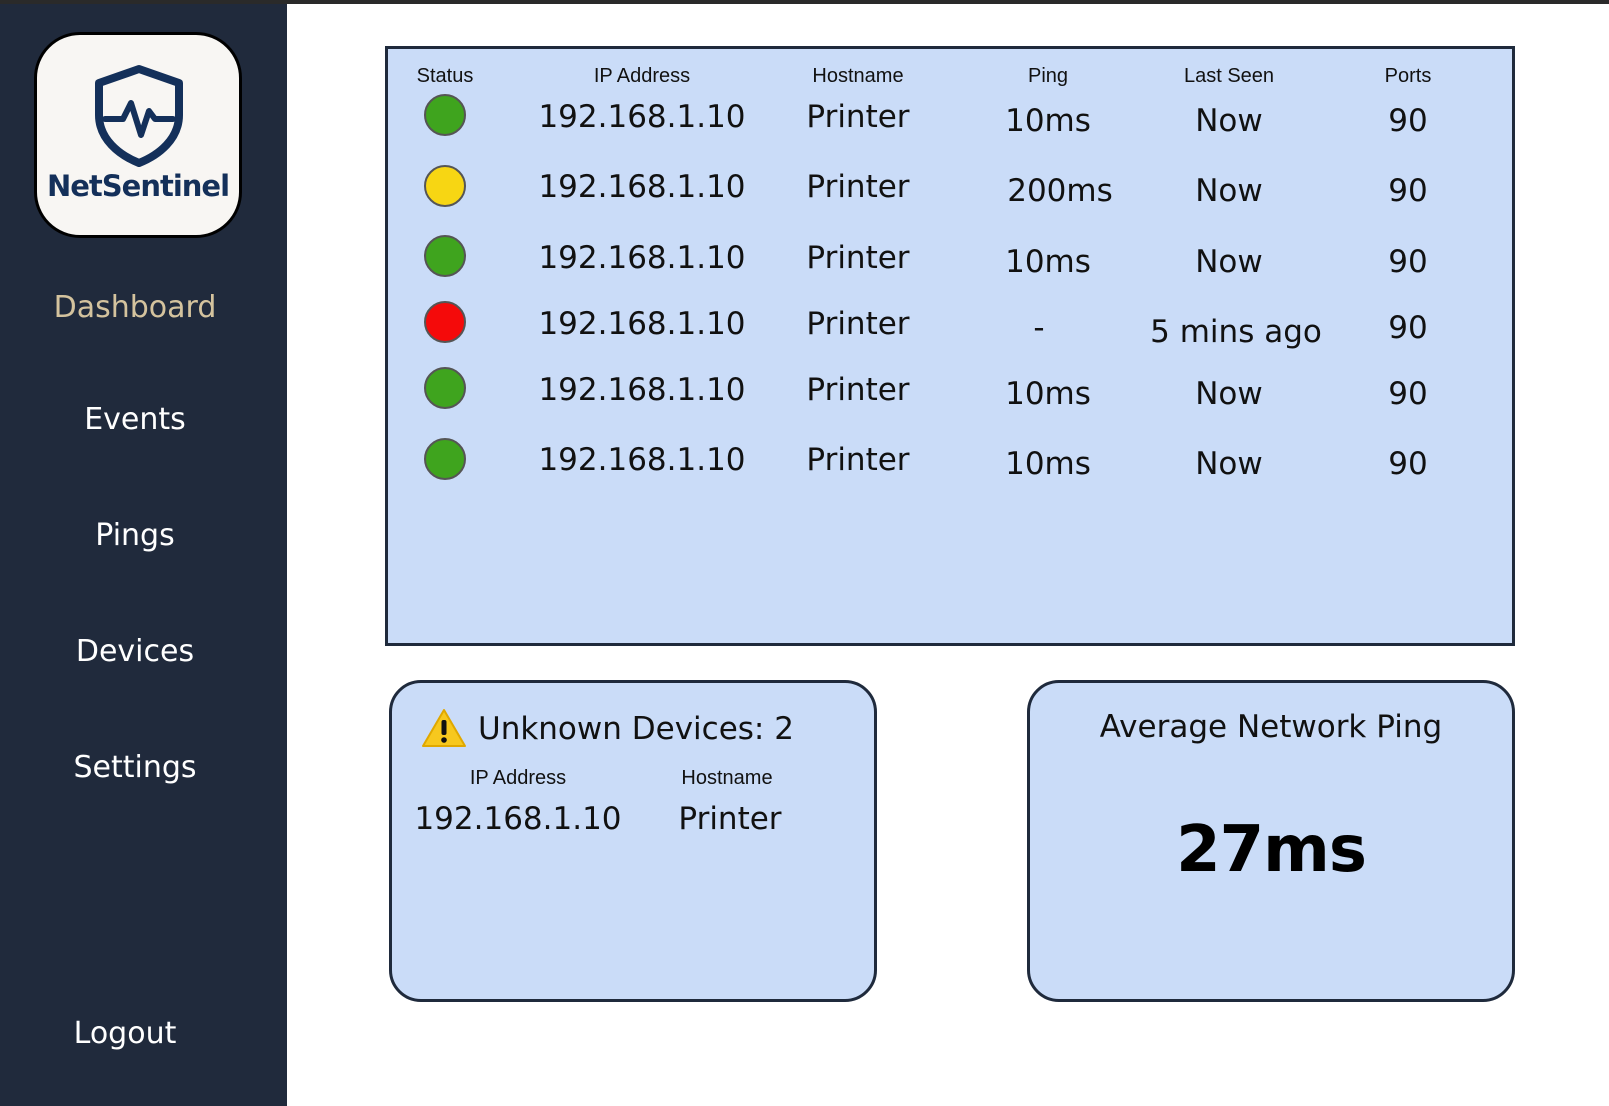 This screenshot has width=1609, height=1106. I want to click on app-logo: NetSentinel, so click(138, 135).